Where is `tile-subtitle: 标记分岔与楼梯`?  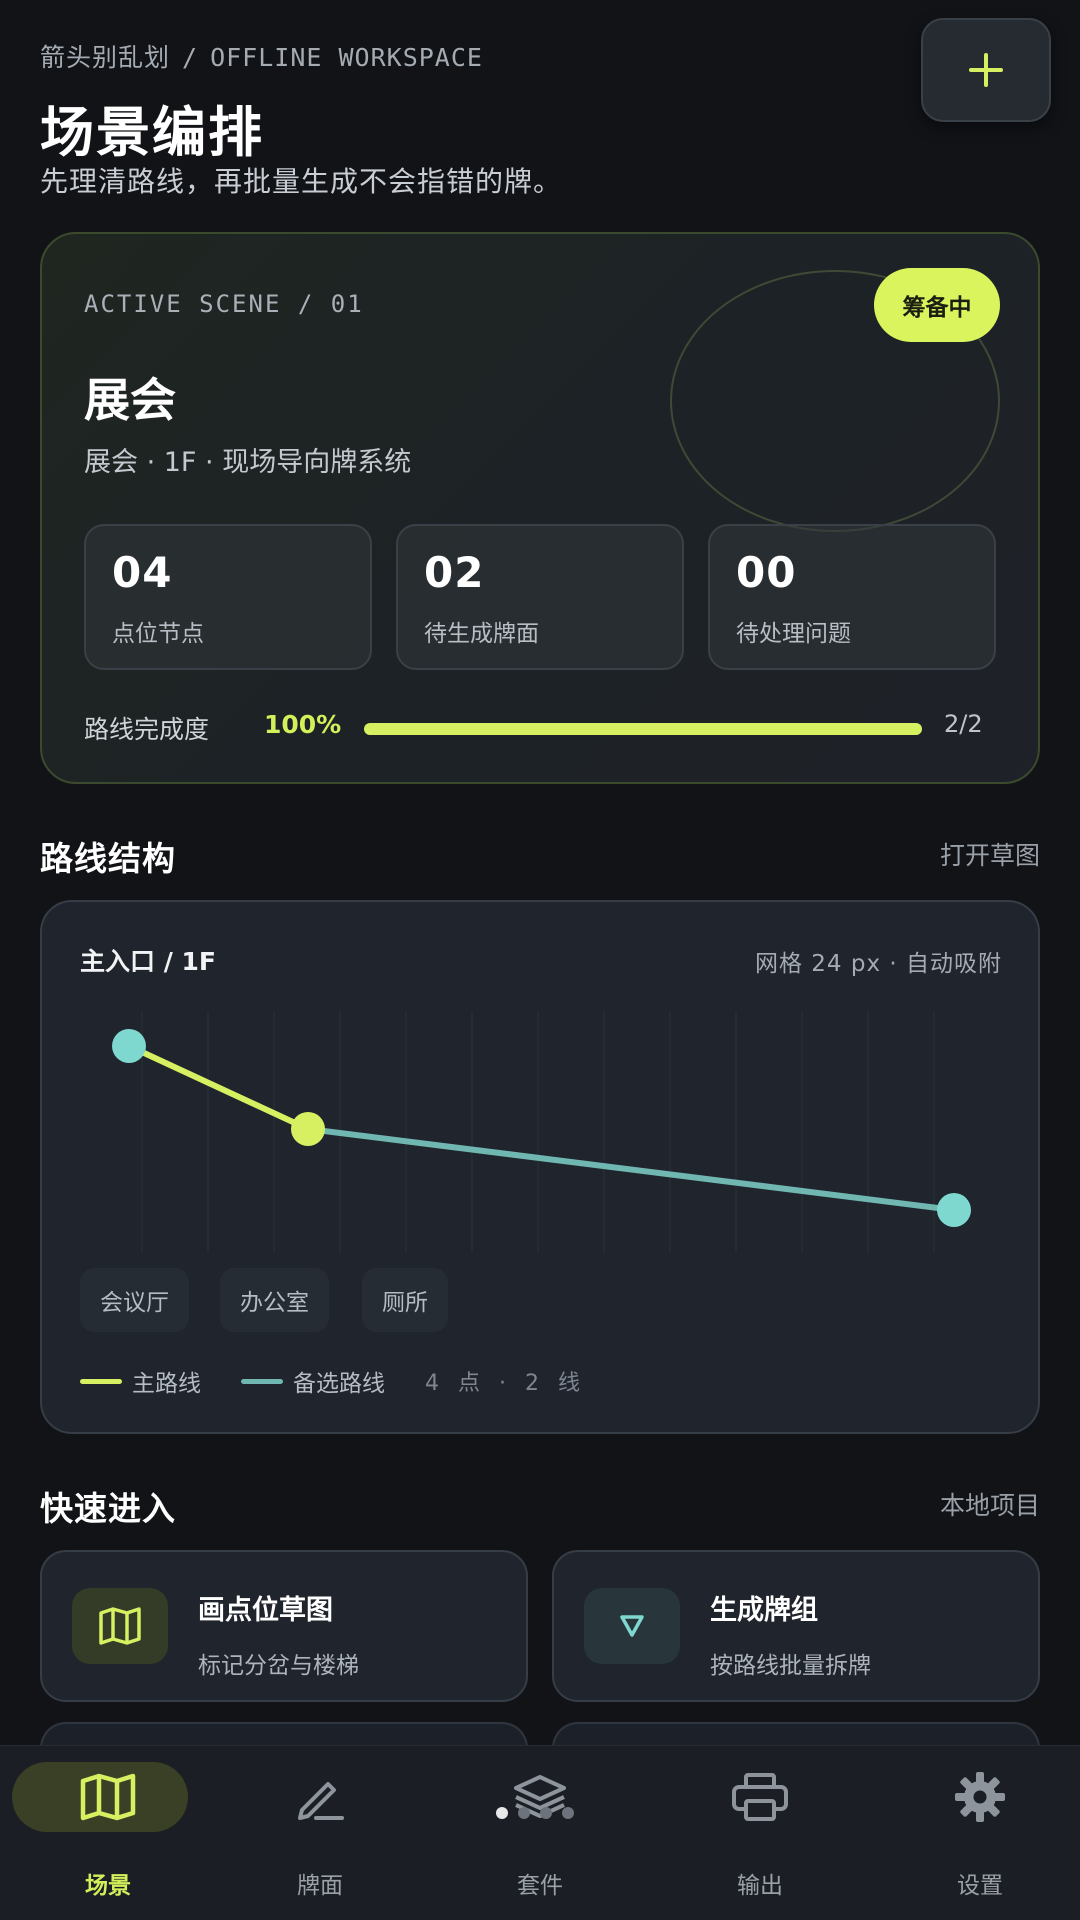
tile-subtitle: 标记分岔与楼梯 is located at coordinates (278, 1666).